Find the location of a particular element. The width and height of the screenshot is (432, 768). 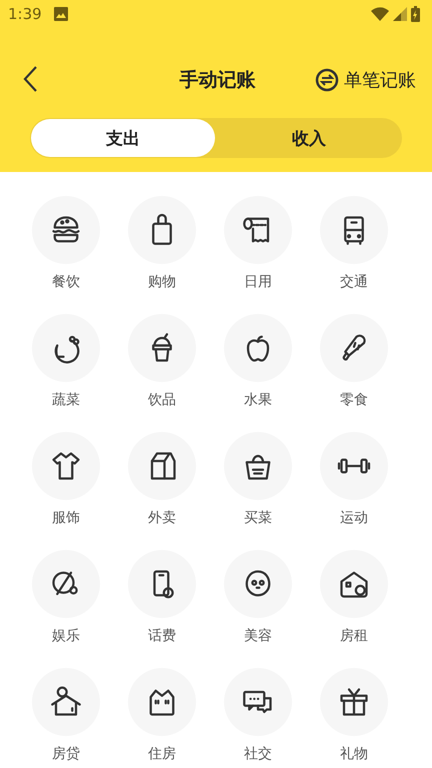

single-entry-button: 单笔记账 is located at coordinates (365, 80).